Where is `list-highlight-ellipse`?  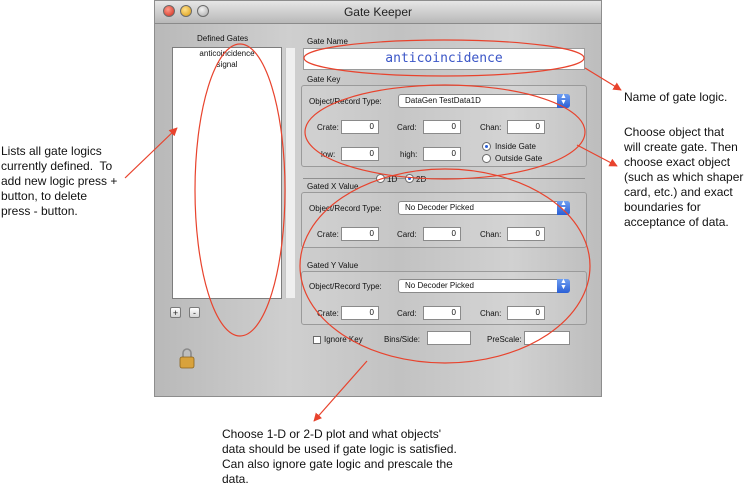
list-highlight-ellipse is located at coordinates (240, 190).